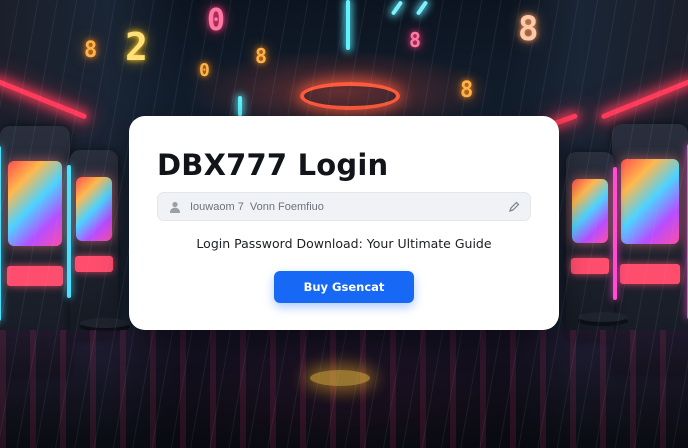 Image resolution: width=688 pixels, height=448 pixels. Describe the element at coordinates (273, 165) in the screenshot. I see `login-title: DBX777 Login` at that location.